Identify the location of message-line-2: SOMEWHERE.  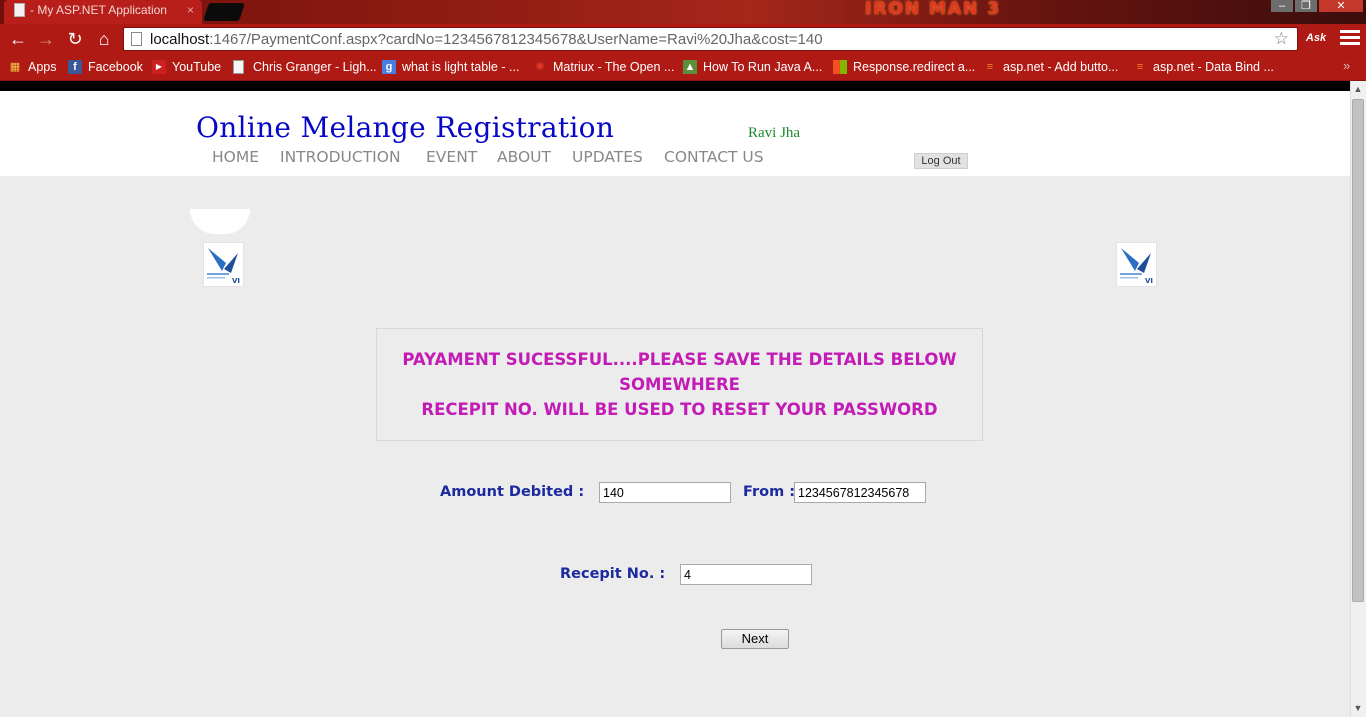
(679, 384).